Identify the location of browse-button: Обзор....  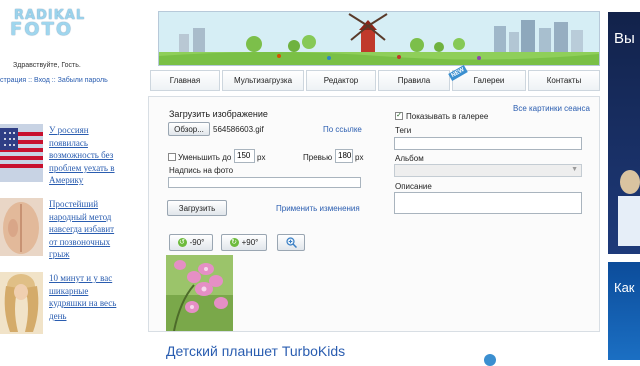
(189, 129).